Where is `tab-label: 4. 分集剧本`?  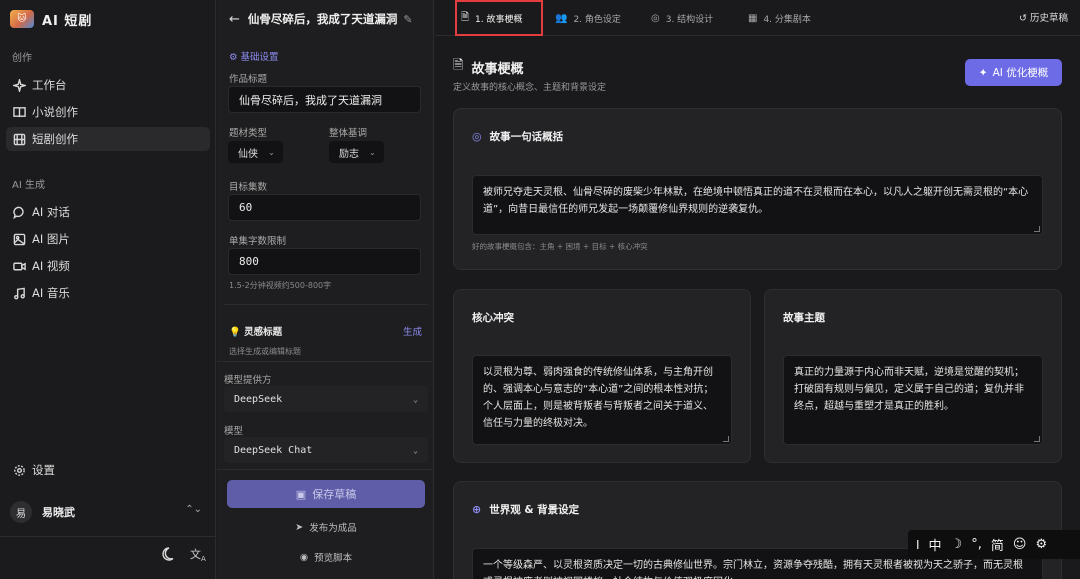 tab-label: 4. 分集剧本 is located at coordinates (787, 19).